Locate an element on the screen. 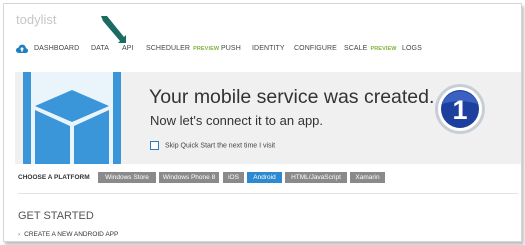 The image size is (525, 245). get-started-heading: GET STARTED is located at coordinates (56, 216).